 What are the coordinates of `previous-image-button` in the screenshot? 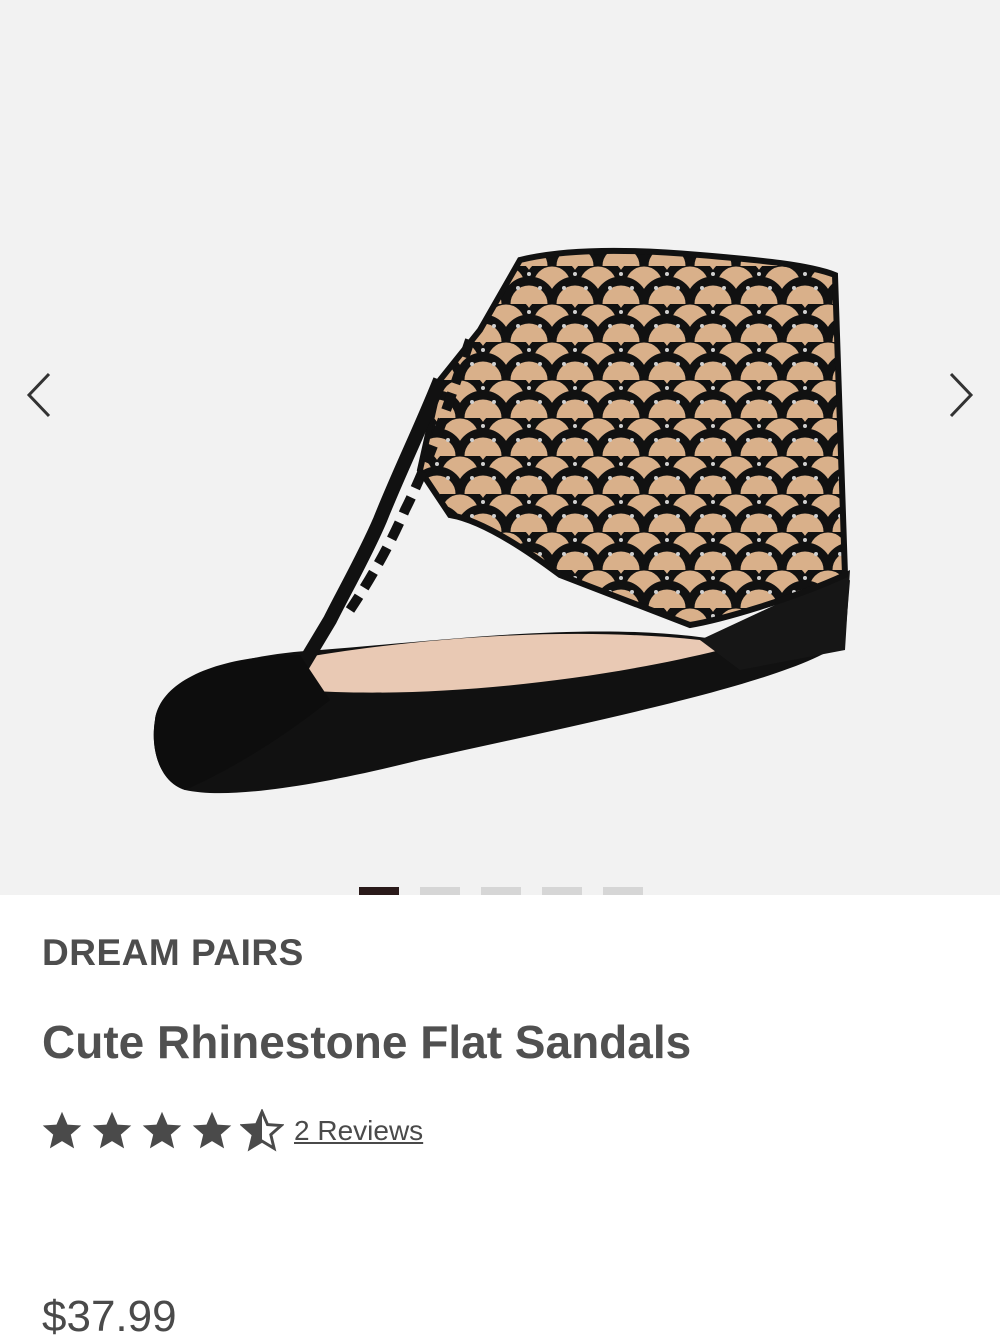 It's located at (40, 395).